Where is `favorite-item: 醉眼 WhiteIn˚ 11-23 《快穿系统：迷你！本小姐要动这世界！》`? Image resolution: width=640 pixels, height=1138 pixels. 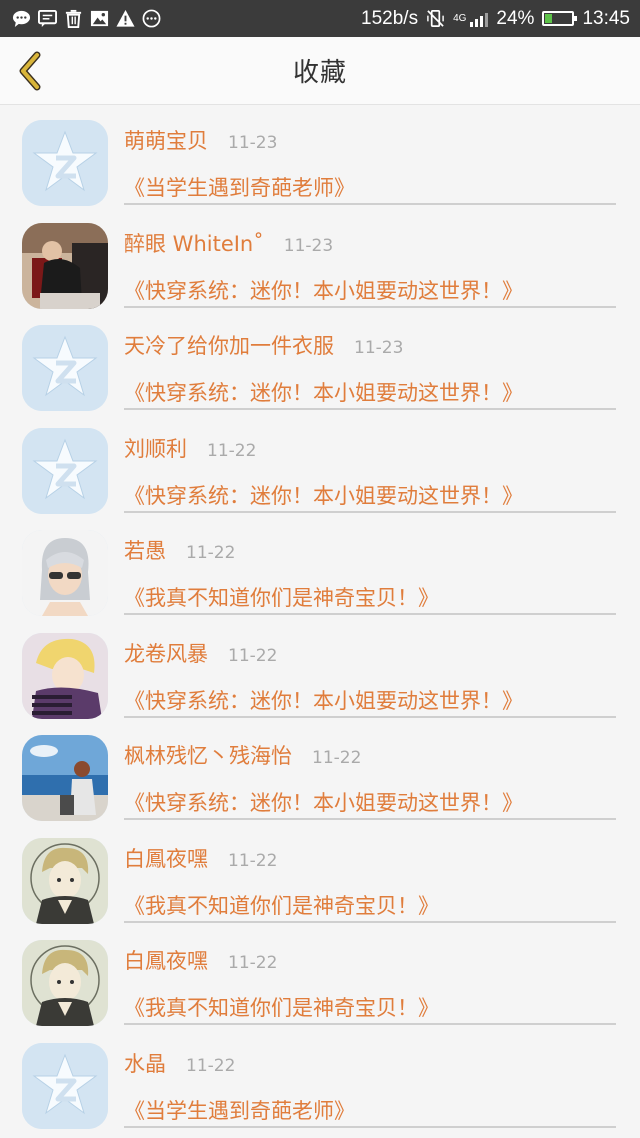
favorite-item: 醉眼 WhiteIn˚ 11-23 《快穿系统：迷你！本小姐要动这世界！》 is located at coordinates (320, 259).